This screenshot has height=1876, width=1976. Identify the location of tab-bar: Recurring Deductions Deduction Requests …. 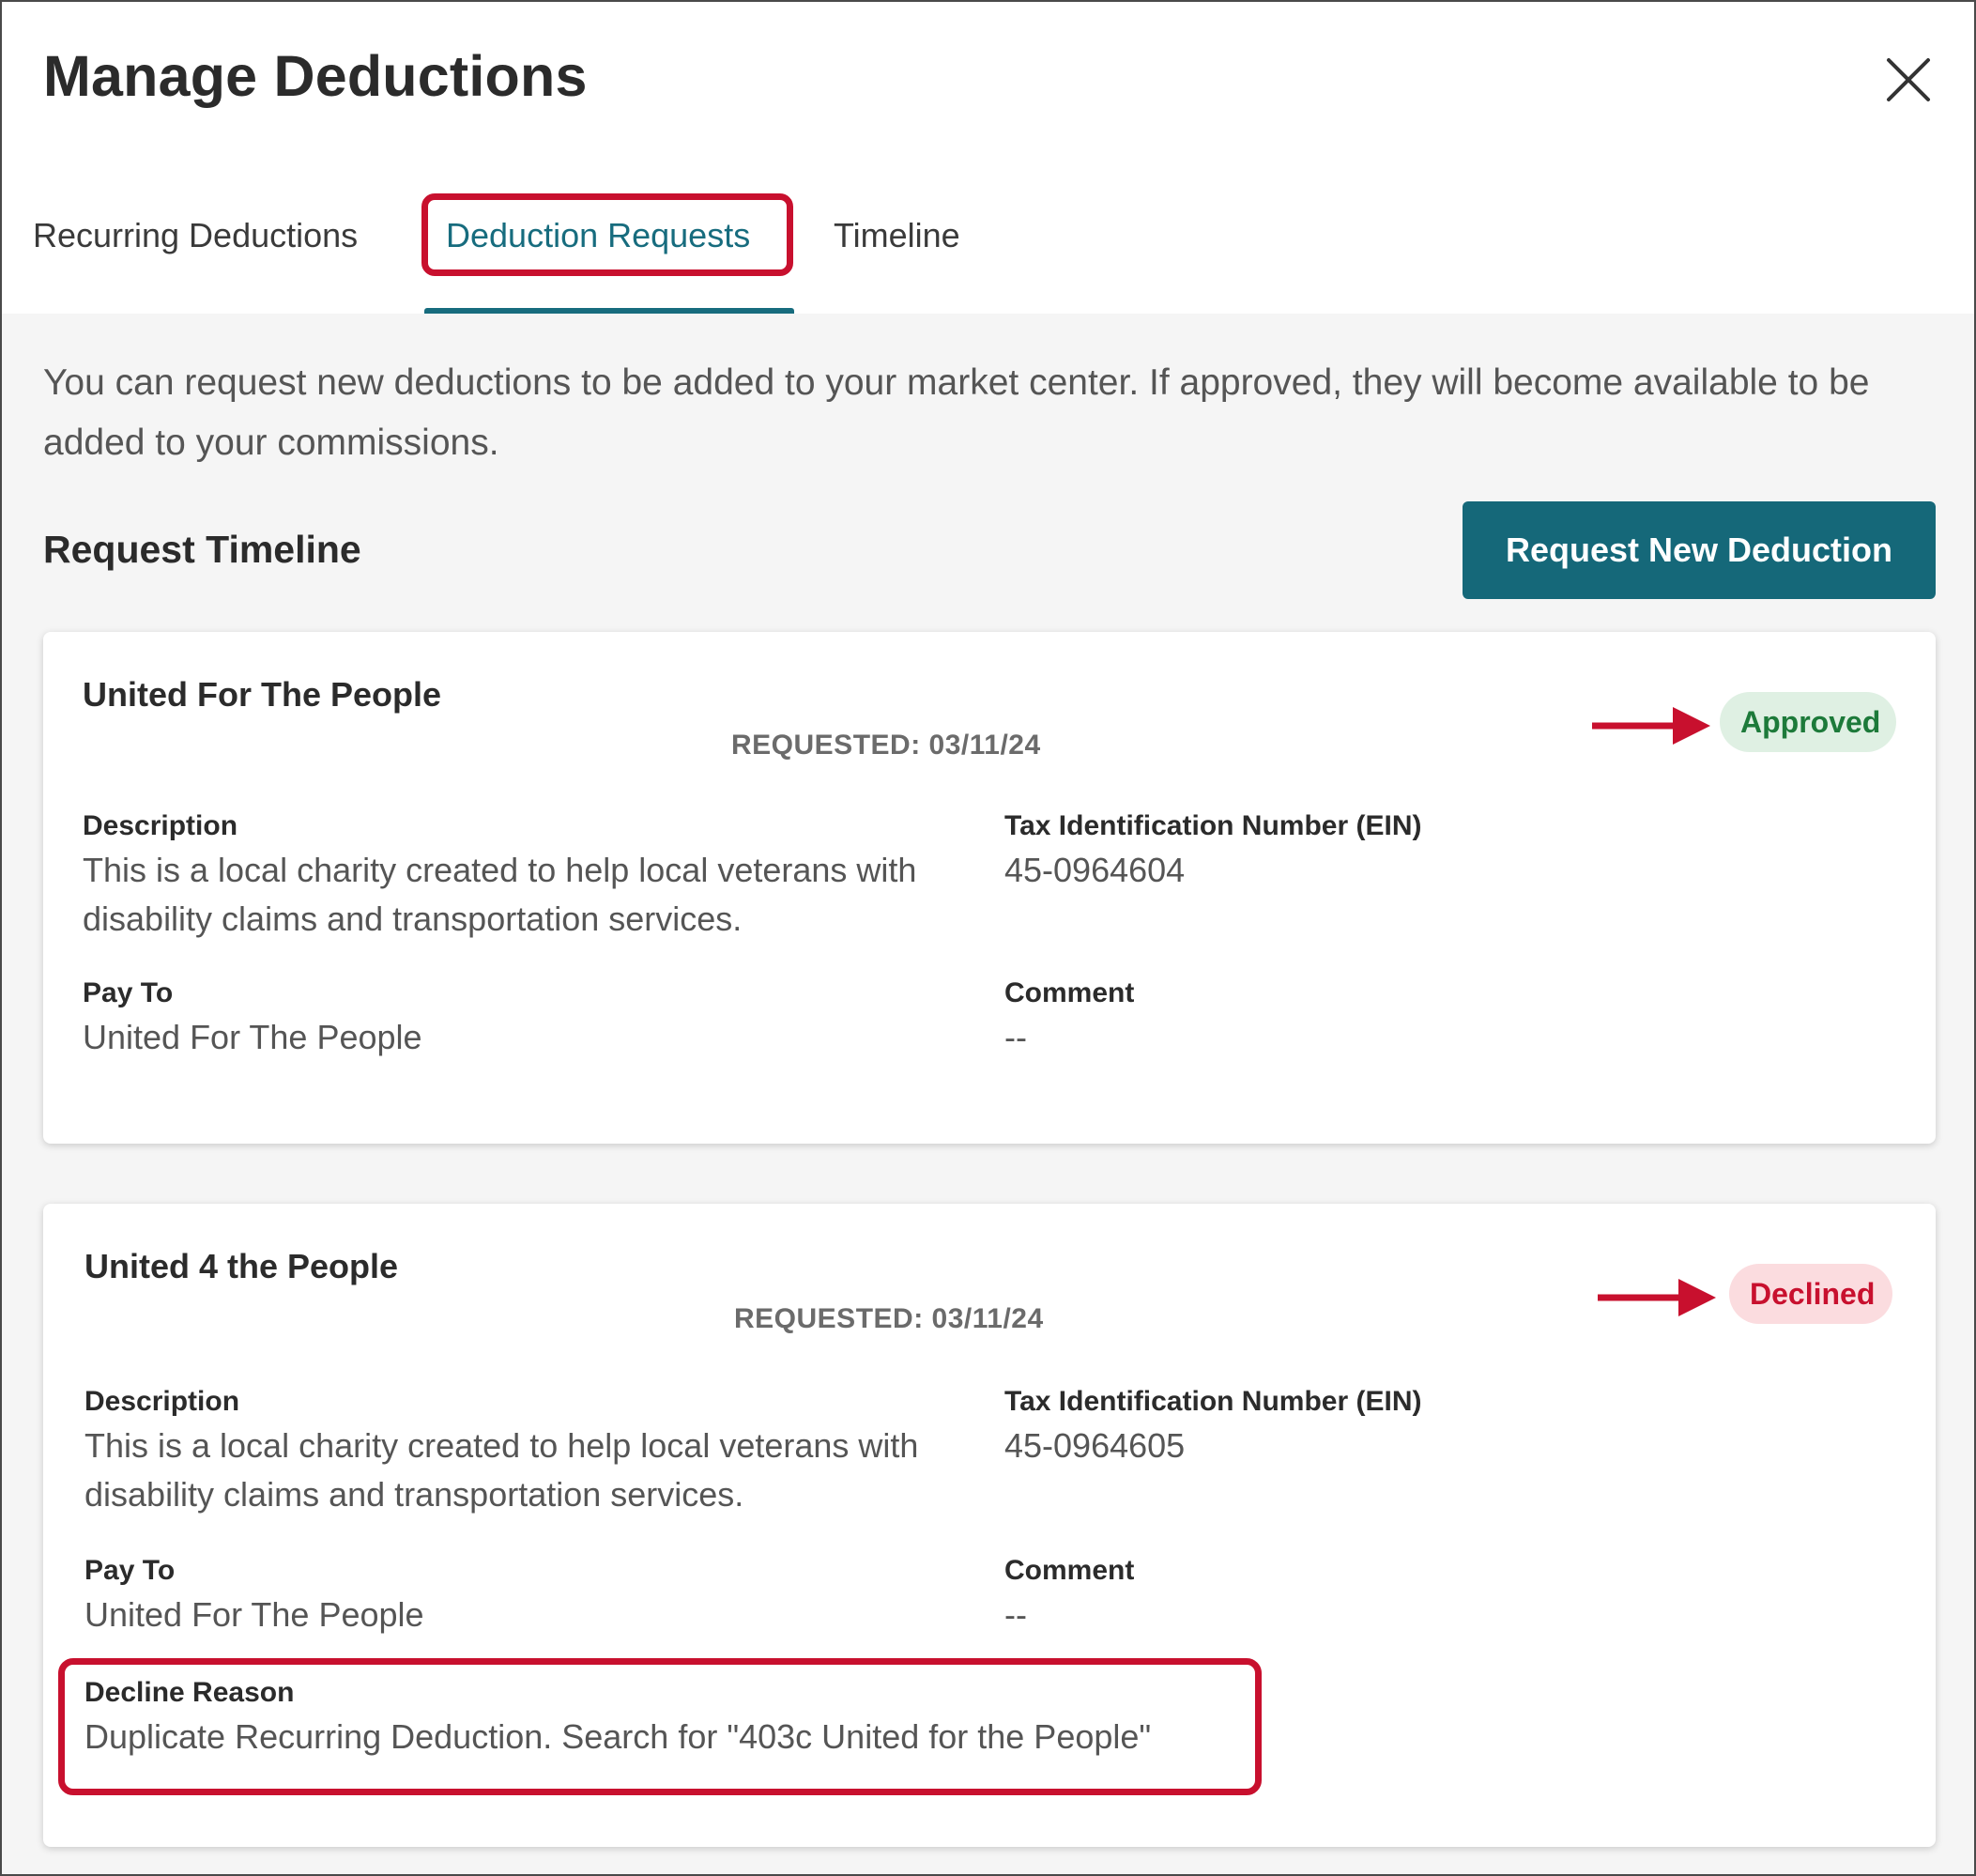
(988, 252).